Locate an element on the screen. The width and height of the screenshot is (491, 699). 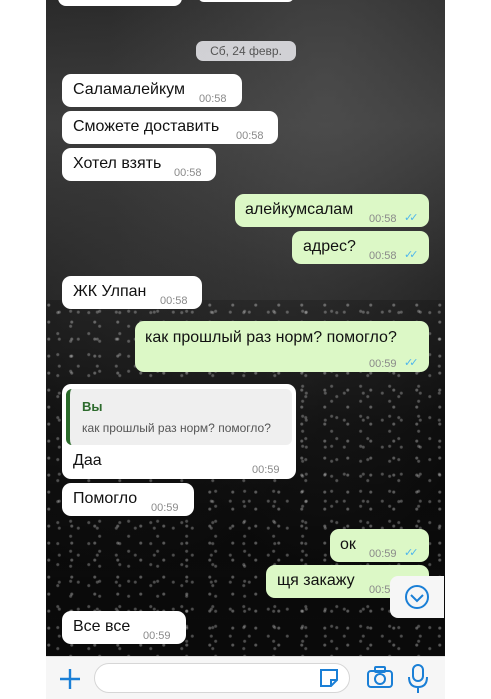
scroll-down-button is located at coordinates (417, 597).